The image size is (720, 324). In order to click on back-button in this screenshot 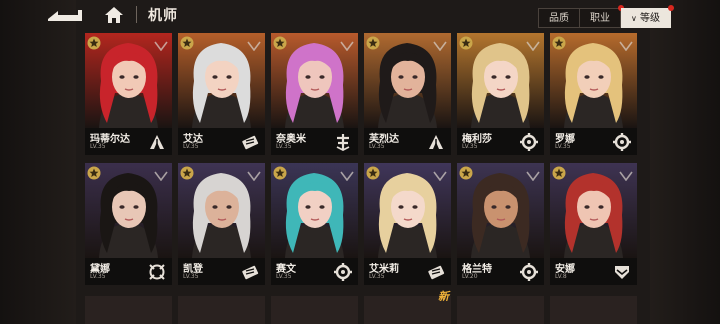, I will do `click(64, 15)`.